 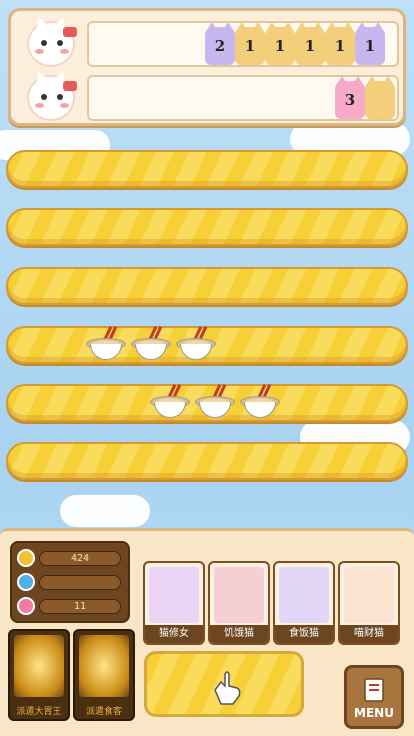 I want to click on gem-stat, so click(x=70, y=583).